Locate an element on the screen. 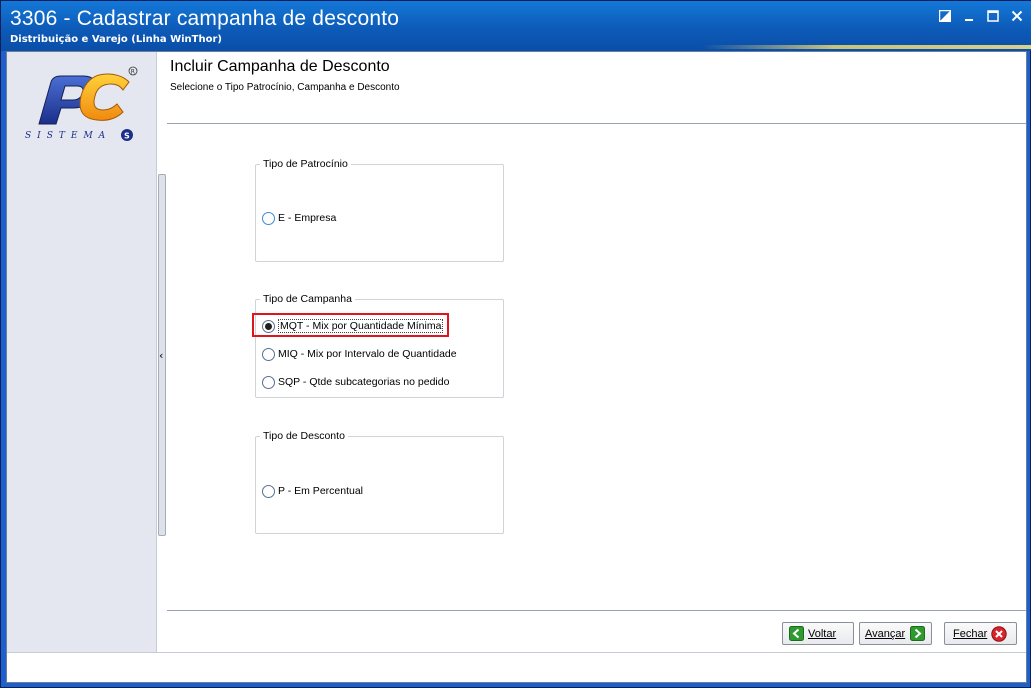 The width and height of the screenshot is (1031, 688). radio-label: MQT - Mix por Quantidade Mínima is located at coordinates (361, 326).